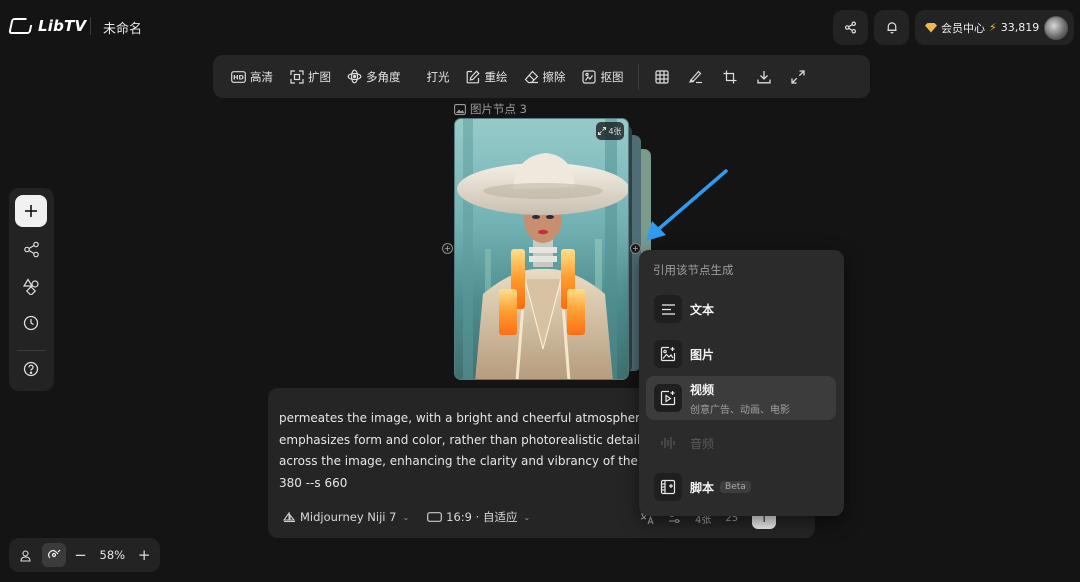 The image size is (1080, 582). I want to click on grid-icon, so click(661, 76).